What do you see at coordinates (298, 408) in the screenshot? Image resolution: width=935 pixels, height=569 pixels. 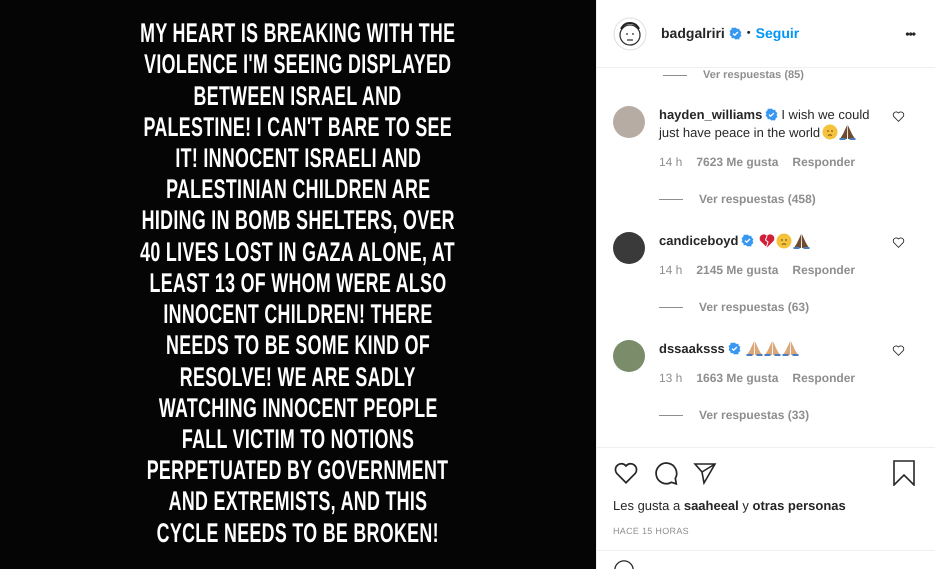 I see `post-text-line: WATCHING INNOCENT PEOPLE` at bounding box center [298, 408].